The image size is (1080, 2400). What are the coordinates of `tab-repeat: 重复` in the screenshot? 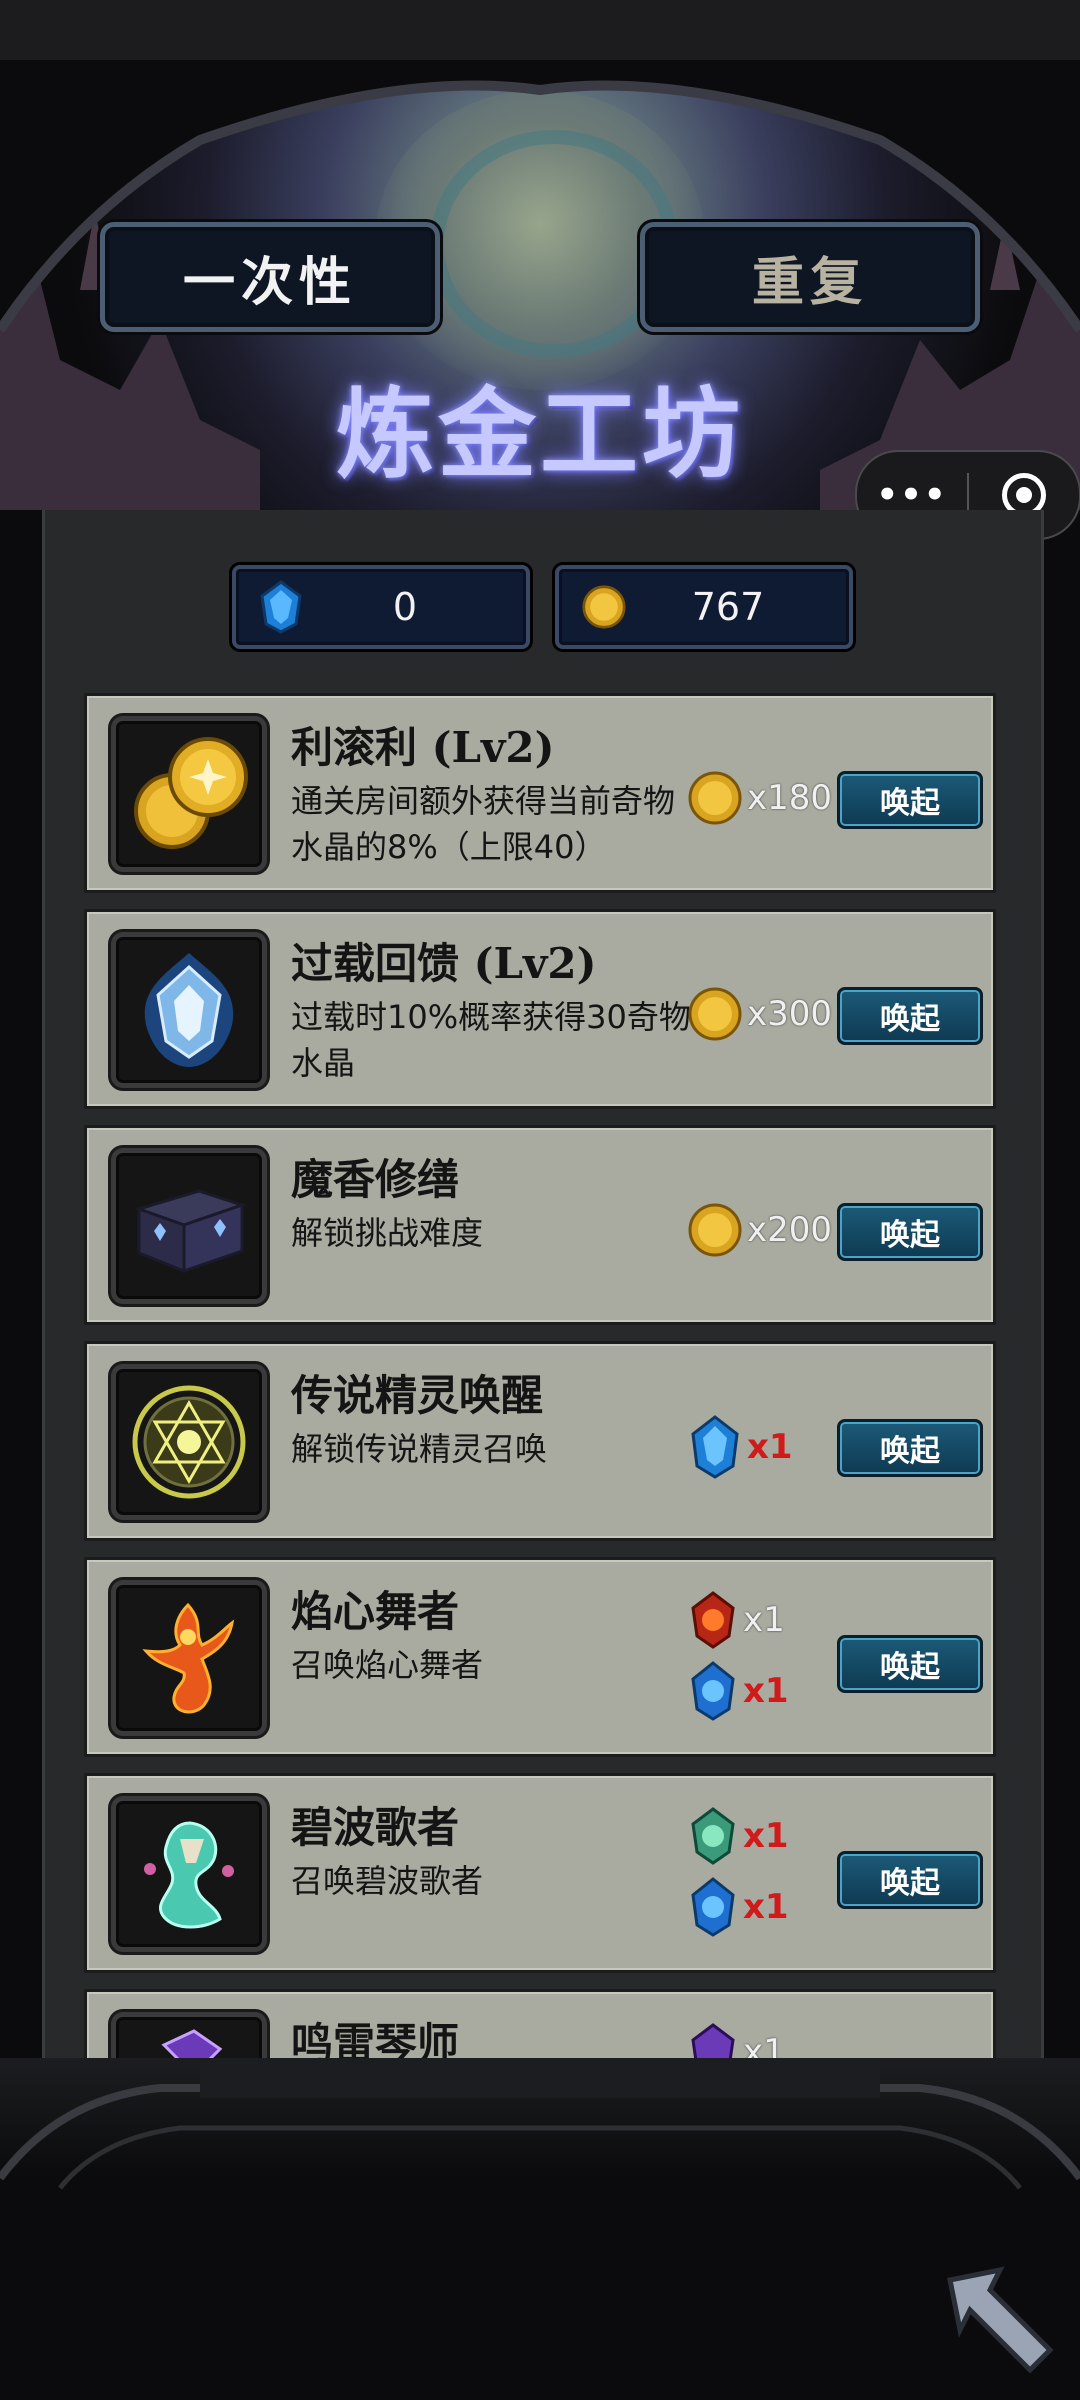 It's located at (810, 277).